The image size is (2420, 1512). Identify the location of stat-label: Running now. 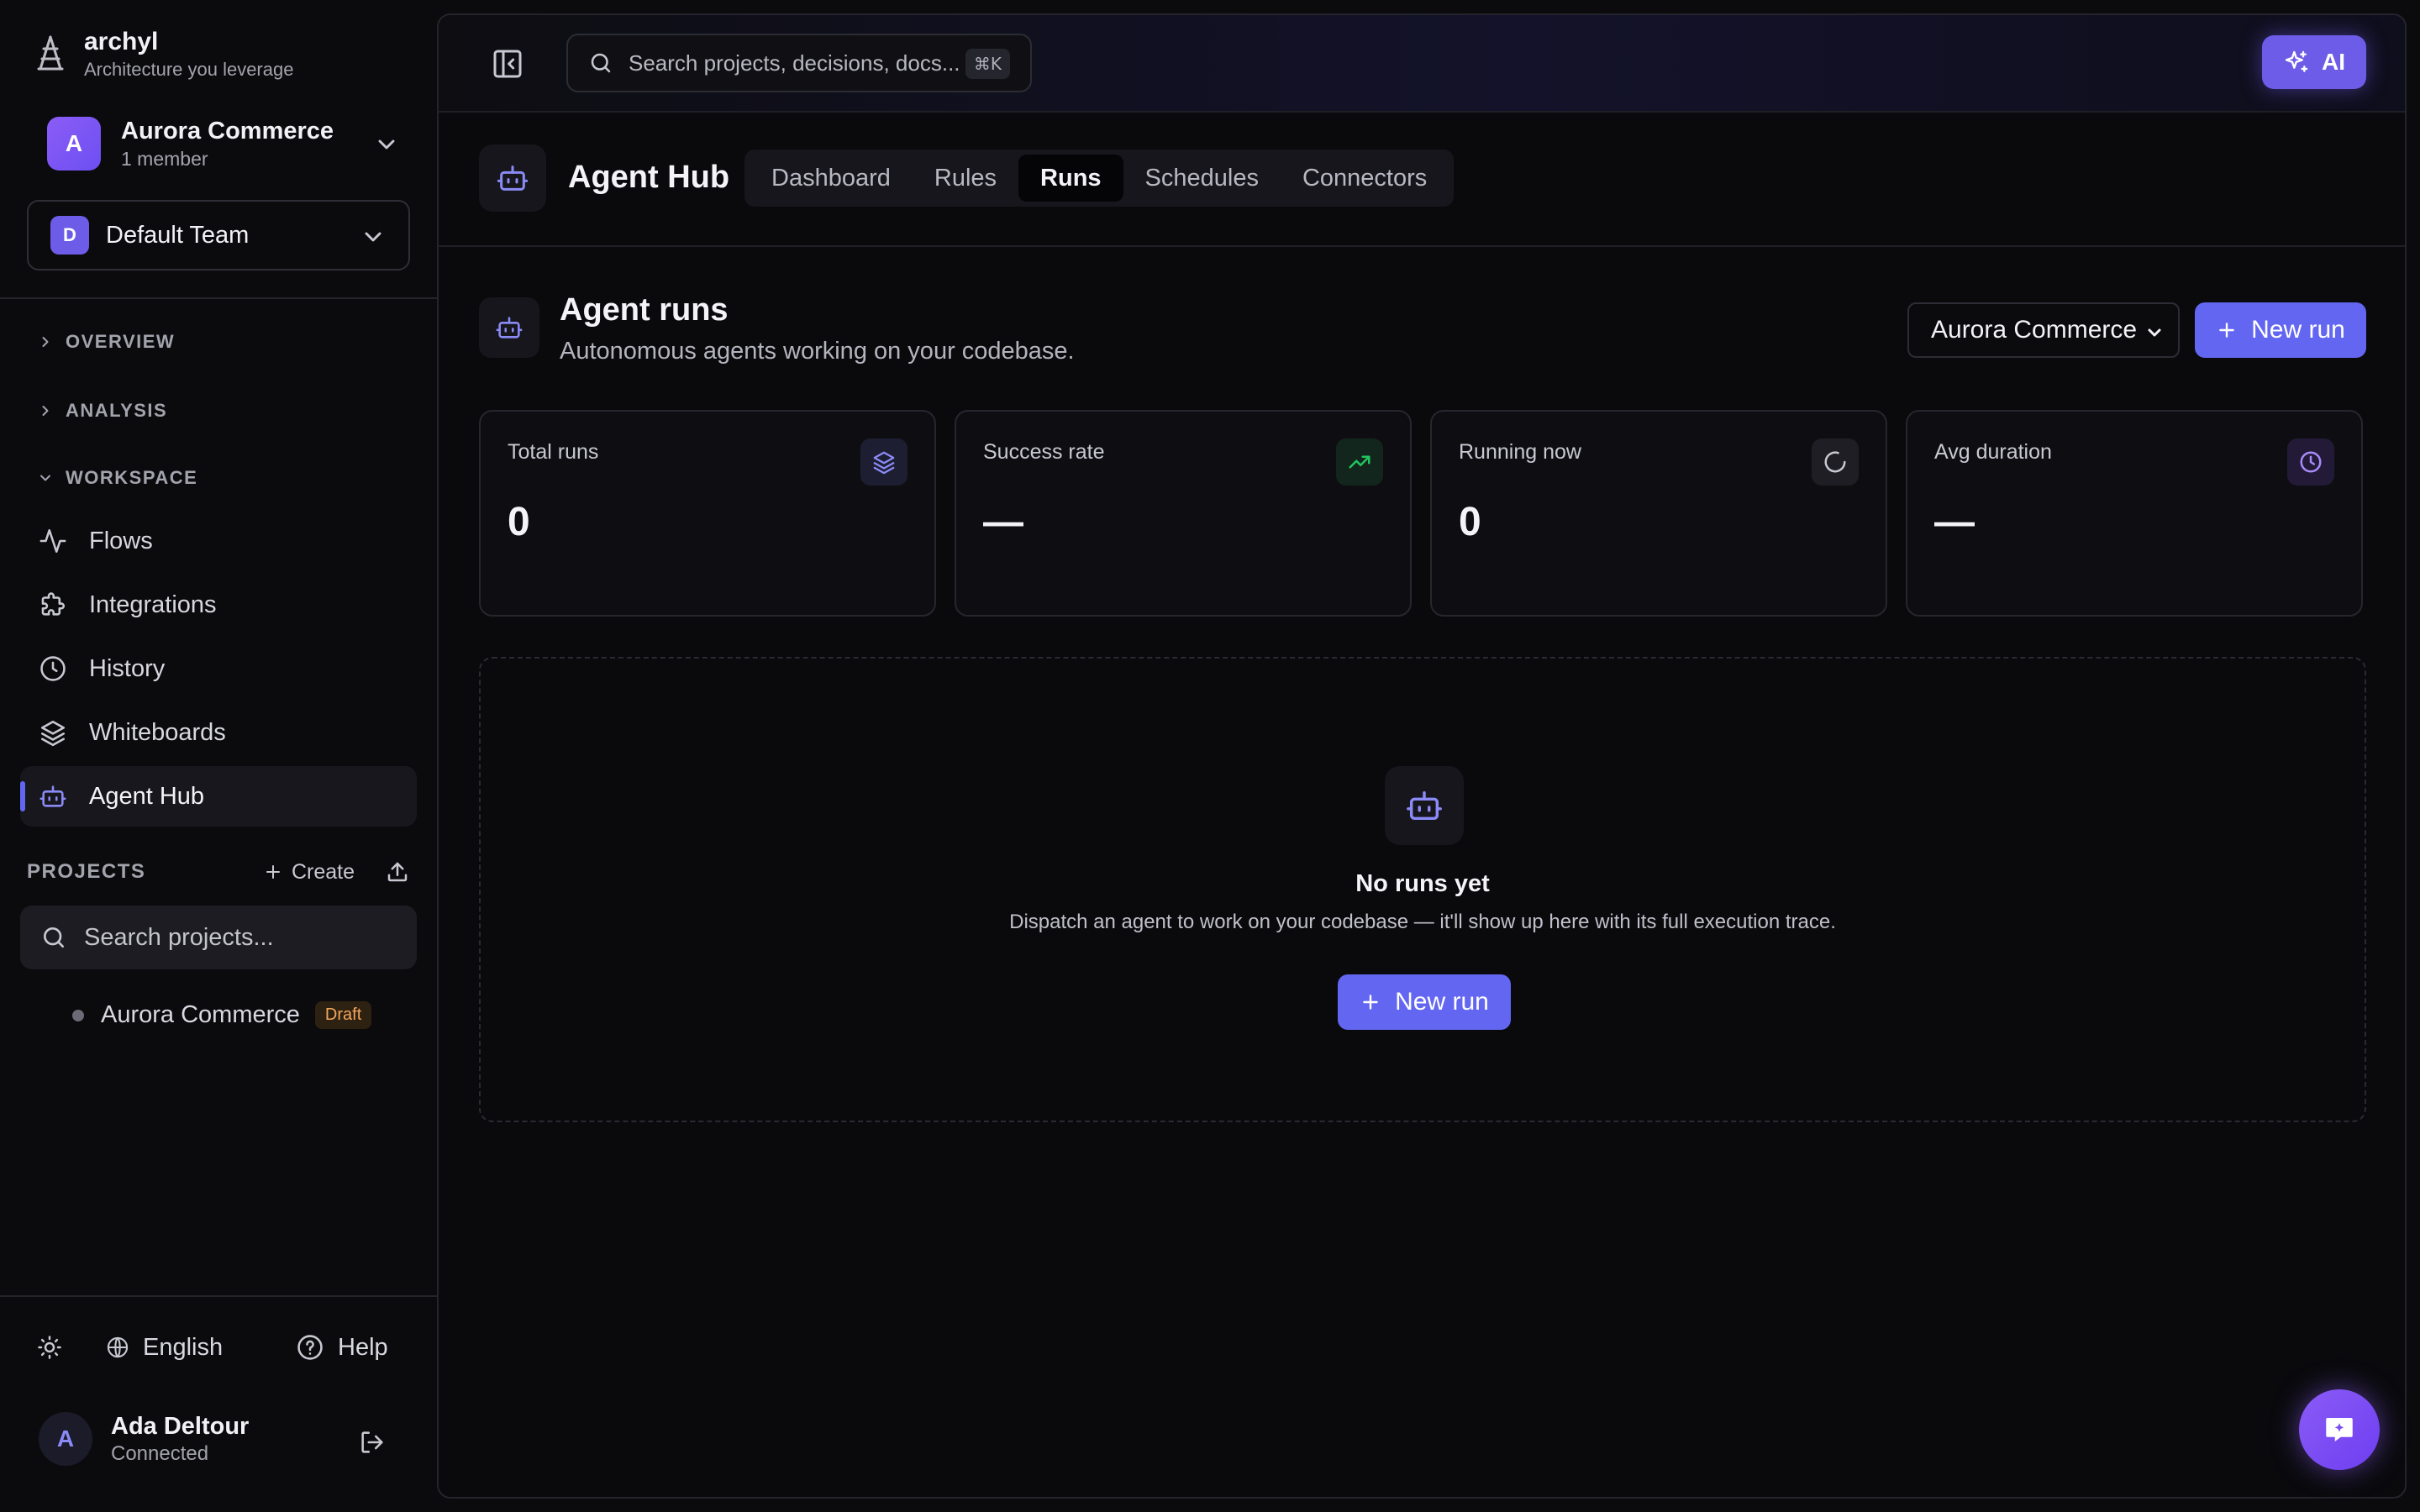
(1520, 452).